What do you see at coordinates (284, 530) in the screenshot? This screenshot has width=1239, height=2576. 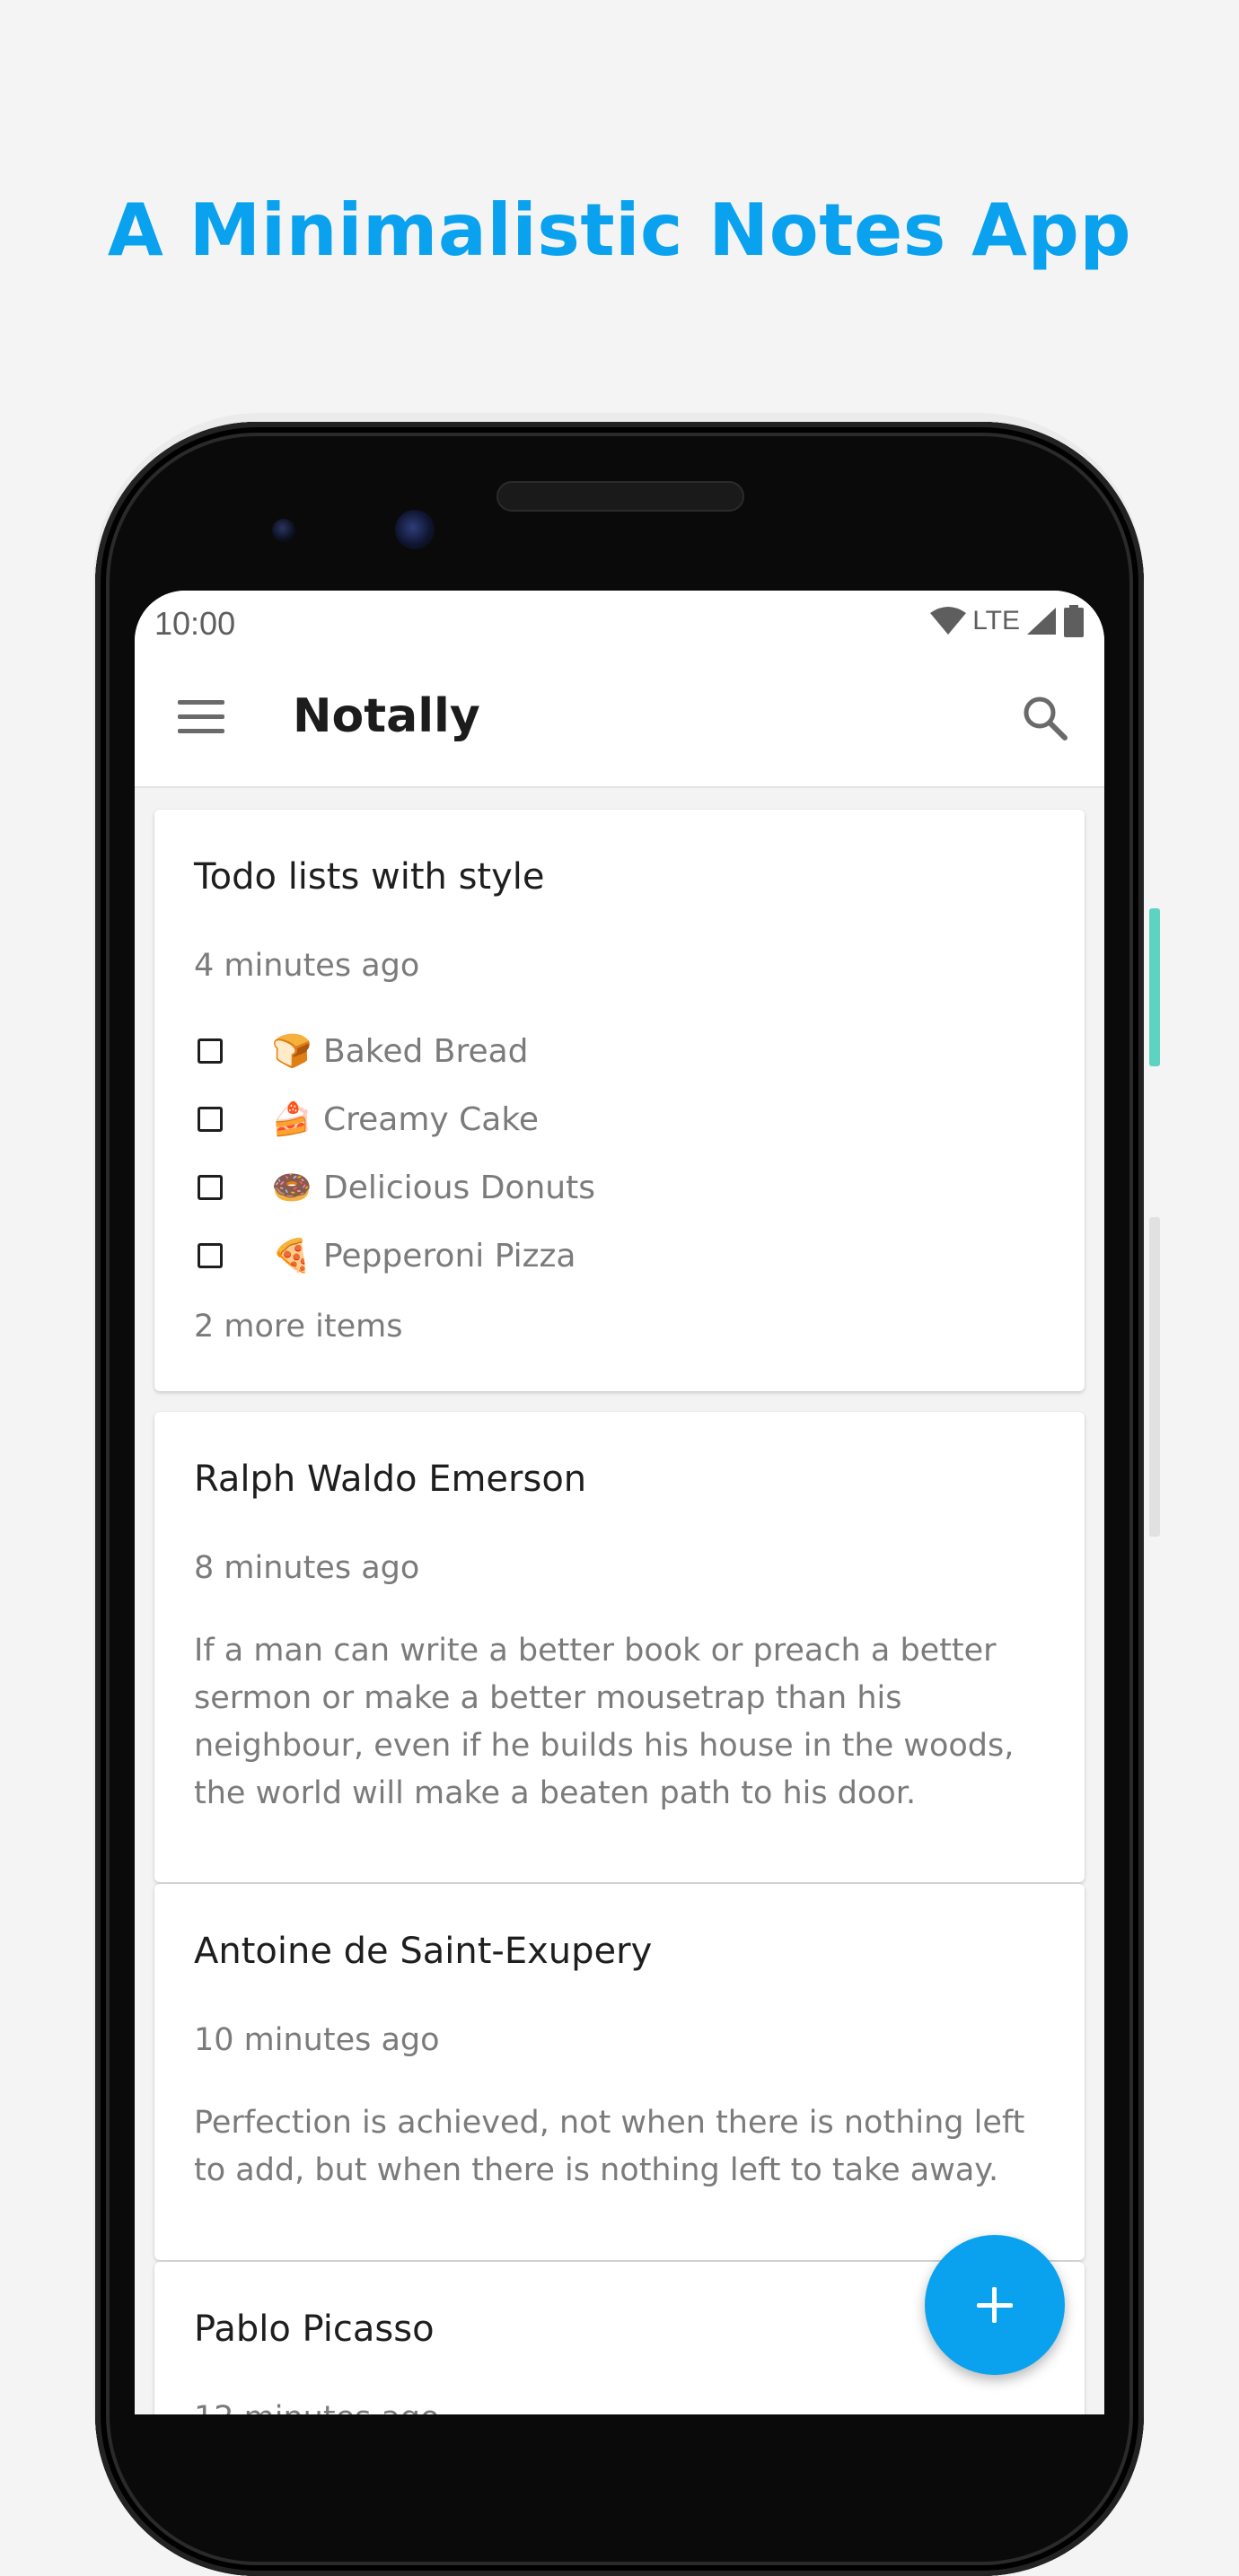 I see `front-sensor` at bounding box center [284, 530].